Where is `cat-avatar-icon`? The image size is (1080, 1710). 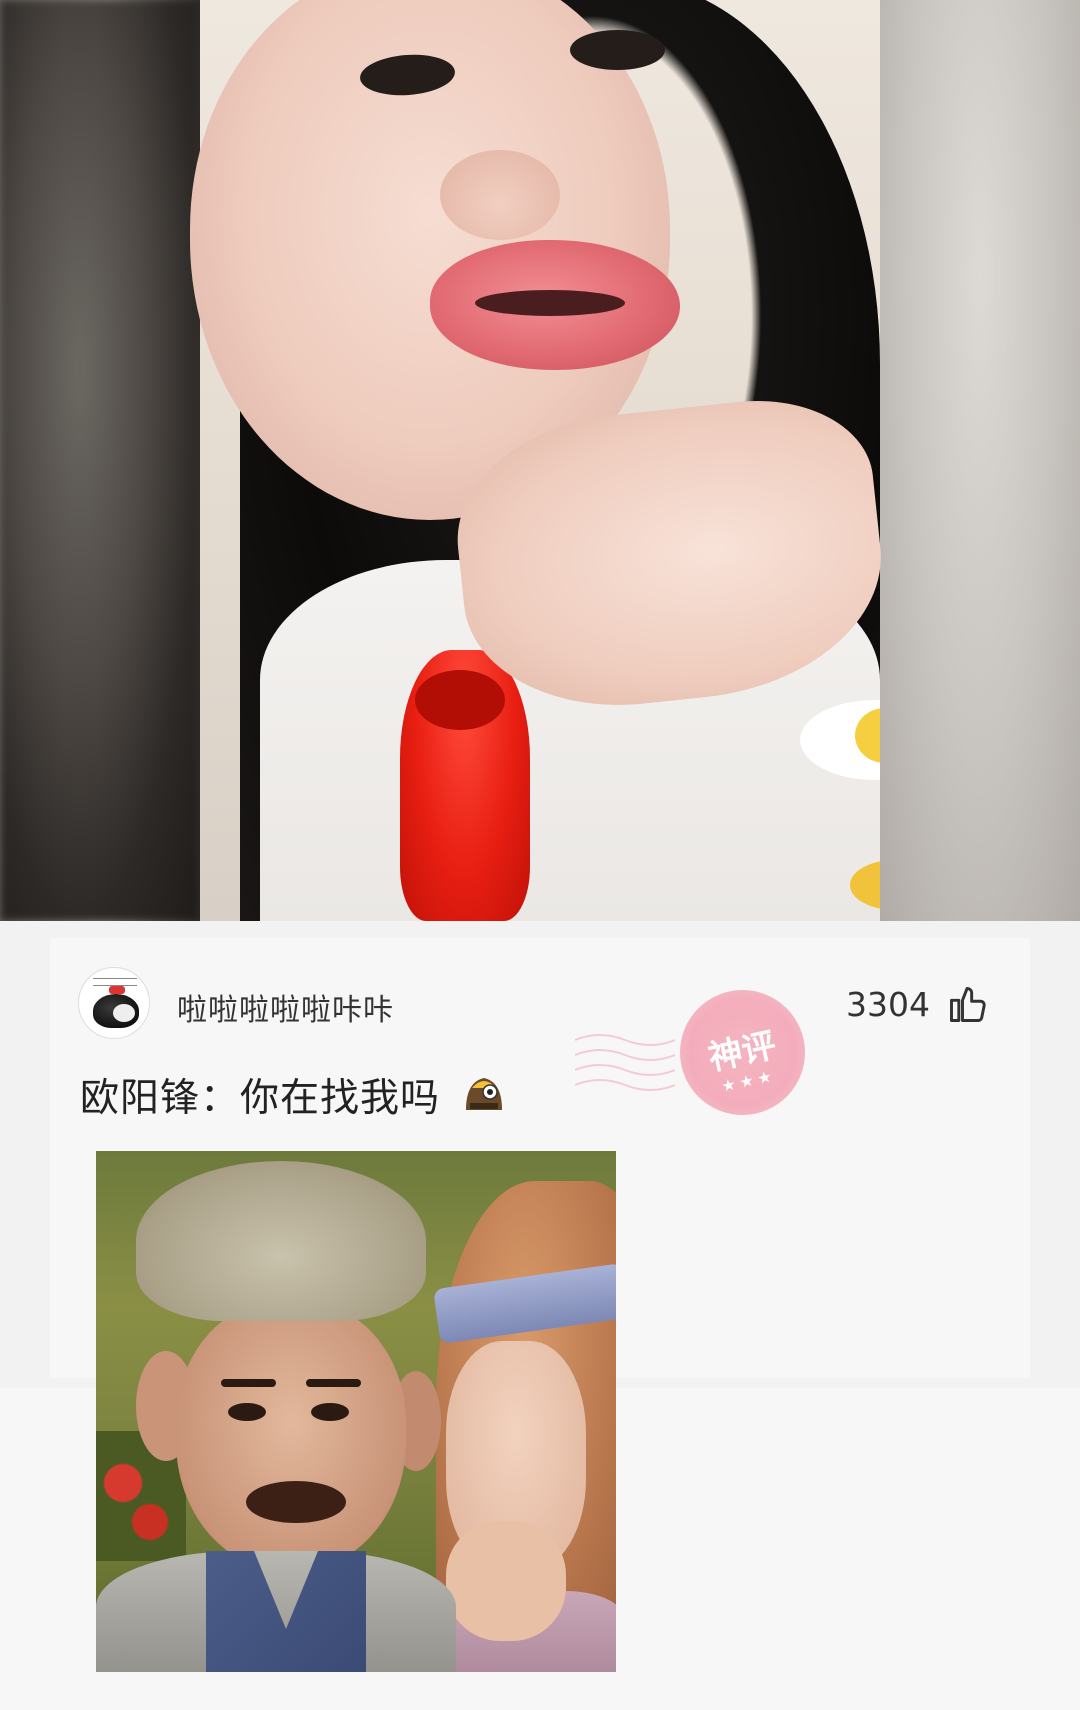 cat-avatar-icon is located at coordinates (116, 1011).